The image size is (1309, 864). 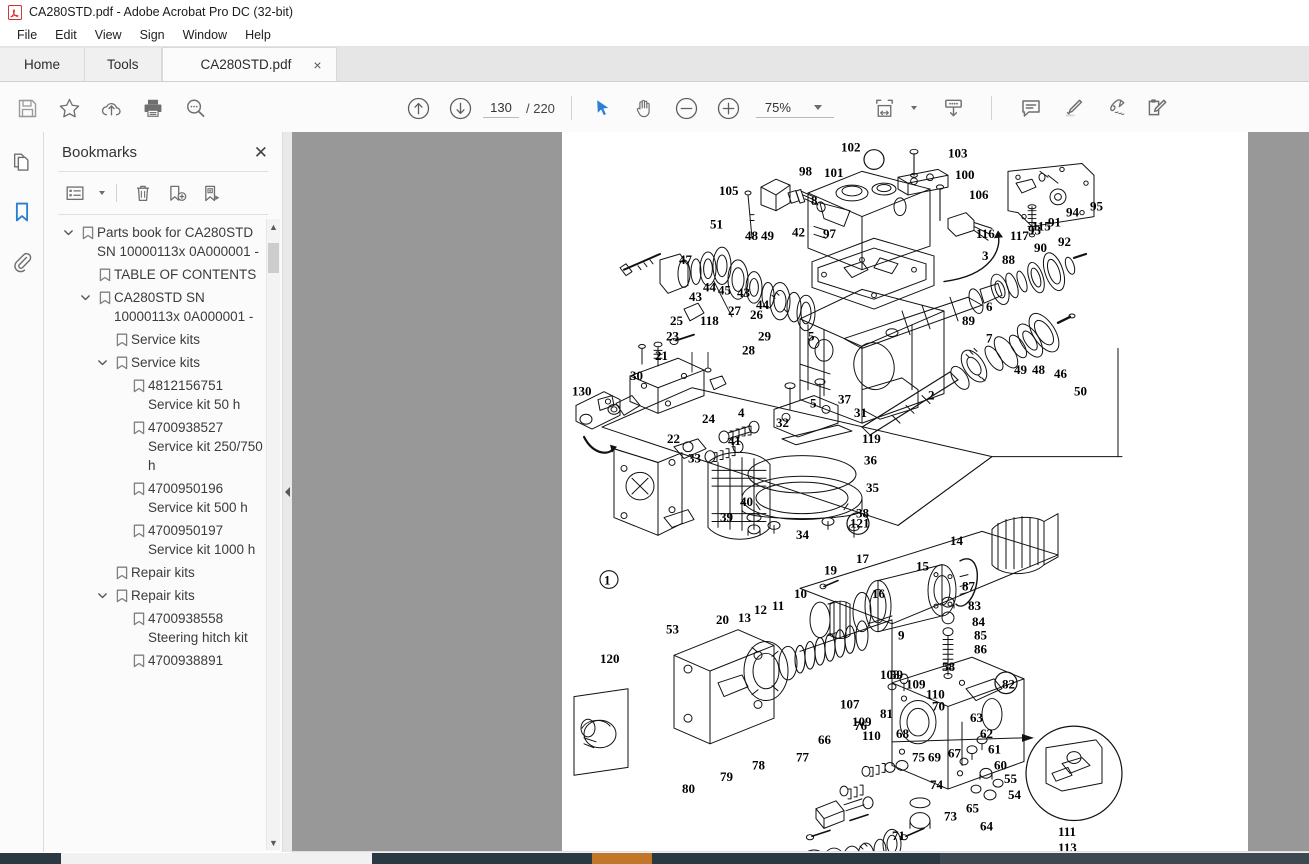 What do you see at coordinates (22, 262) in the screenshot?
I see `attachments-button` at bounding box center [22, 262].